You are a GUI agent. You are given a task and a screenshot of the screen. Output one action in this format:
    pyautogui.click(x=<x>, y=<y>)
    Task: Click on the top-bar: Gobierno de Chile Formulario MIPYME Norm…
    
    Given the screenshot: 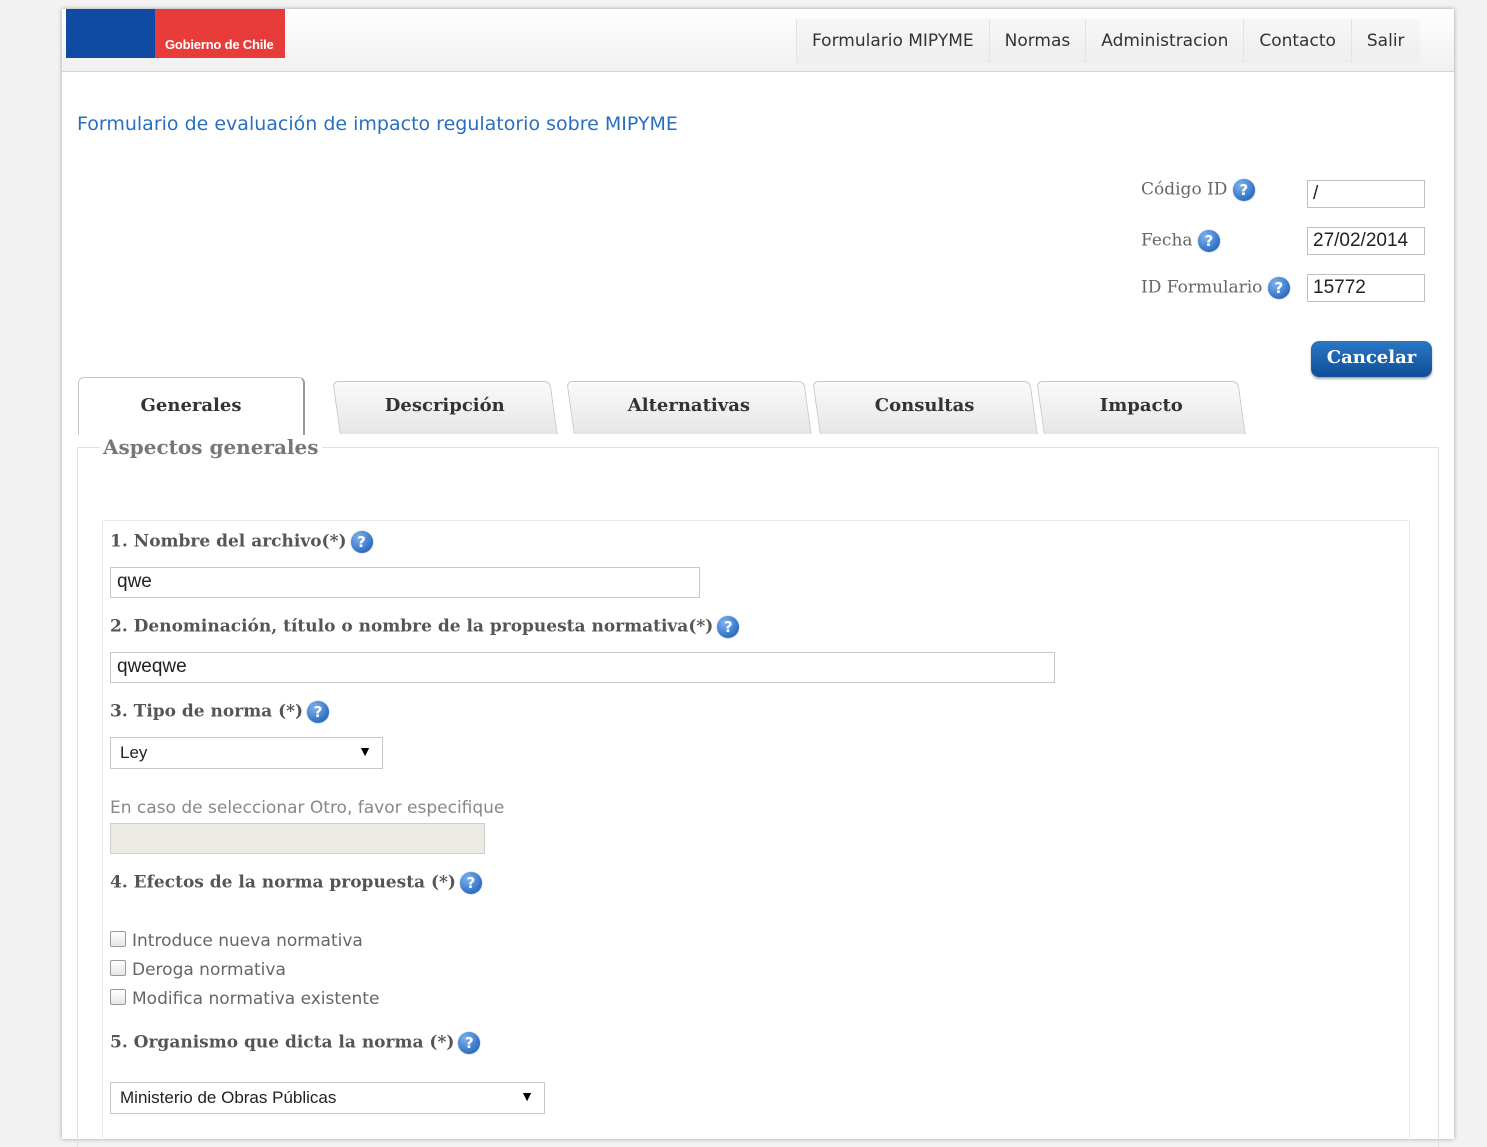 What is the action you would take?
    pyautogui.click(x=758, y=40)
    